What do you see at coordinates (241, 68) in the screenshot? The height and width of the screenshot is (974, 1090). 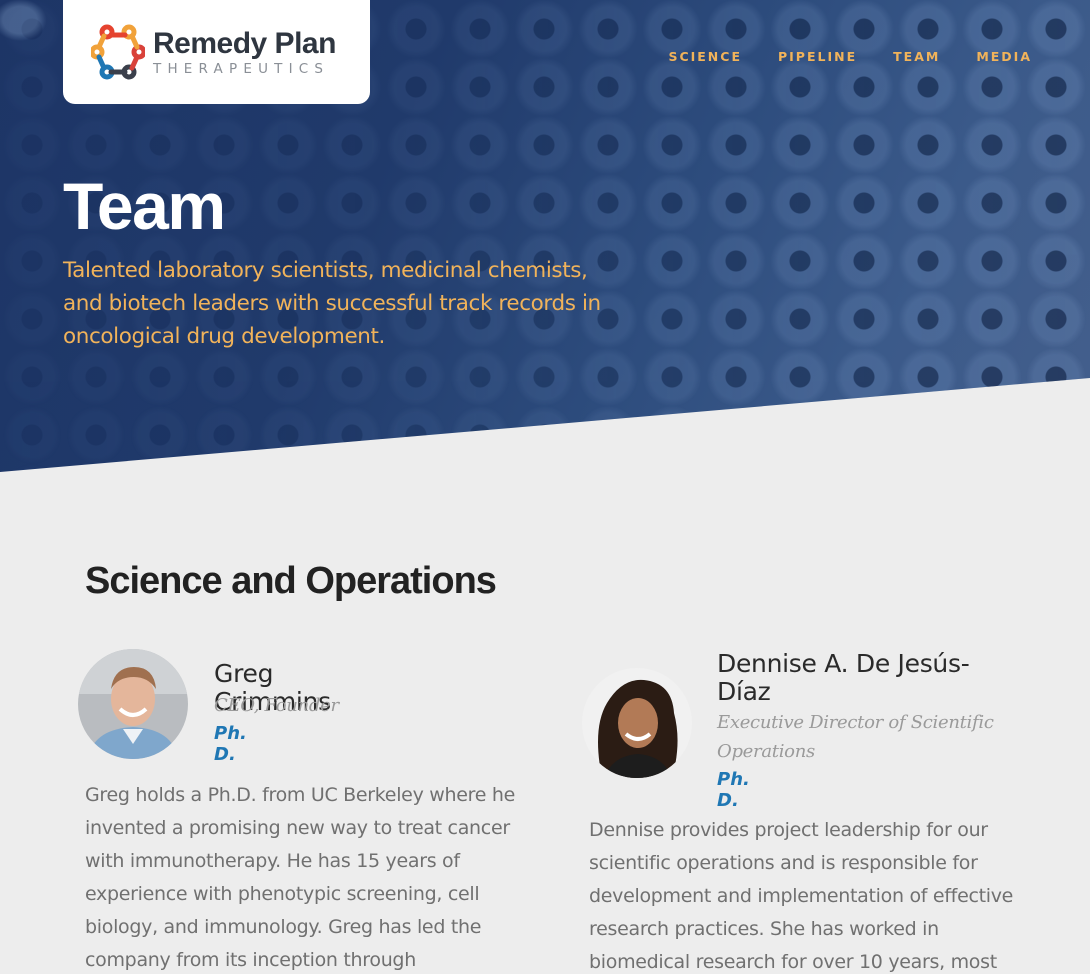 I see `logo-subtitle: THERAPEUTICS` at bounding box center [241, 68].